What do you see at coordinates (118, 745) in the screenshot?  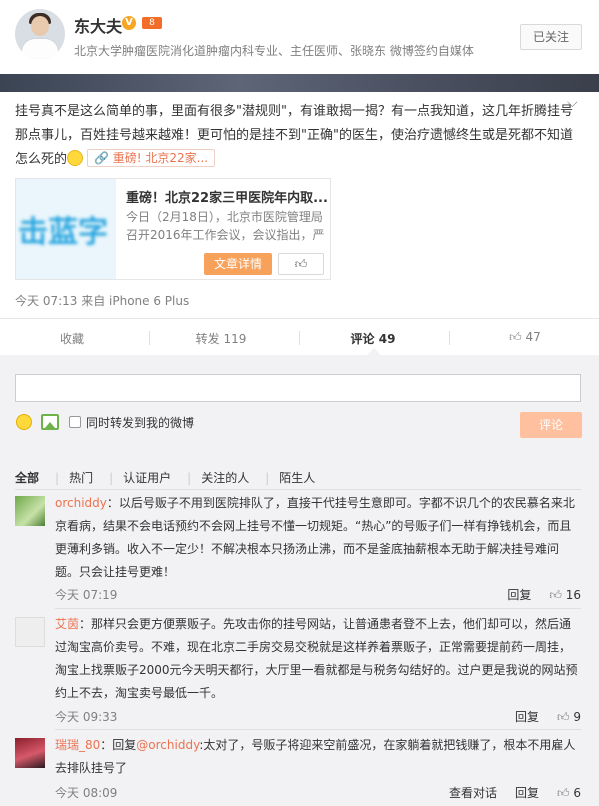 I see `reply-prefix: ：回复` at bounding box center [118, 745].